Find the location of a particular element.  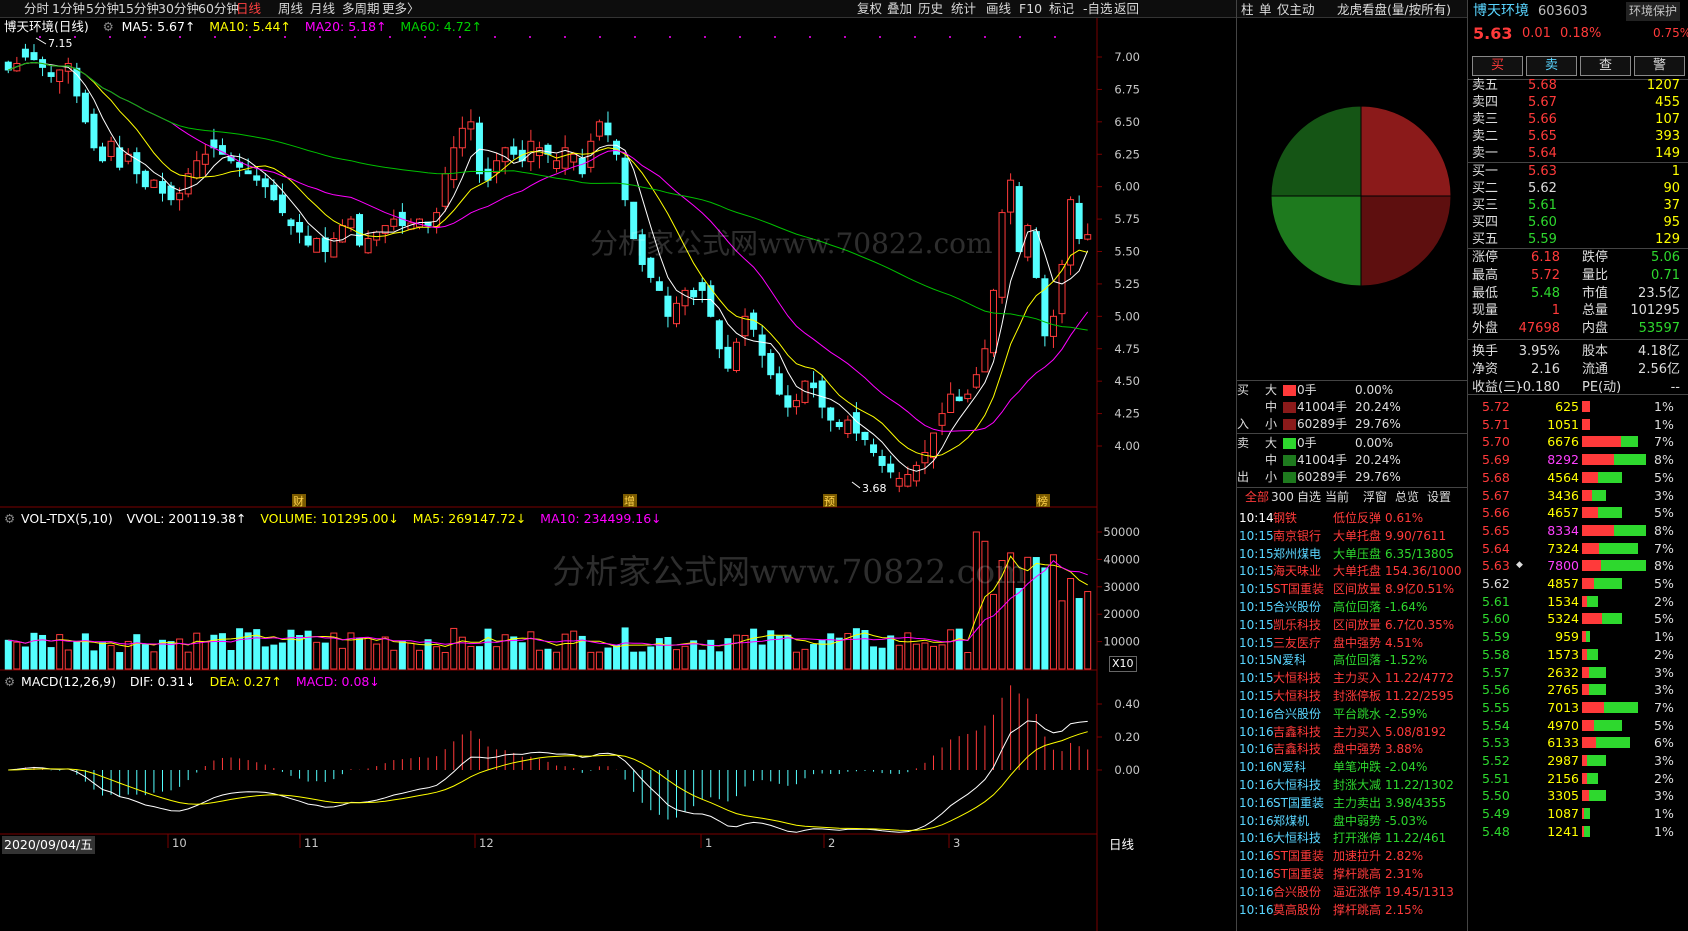

news-item: 10:16 合兴股份 平台跳水 -2.59% is located at coordinates (1352, 714).